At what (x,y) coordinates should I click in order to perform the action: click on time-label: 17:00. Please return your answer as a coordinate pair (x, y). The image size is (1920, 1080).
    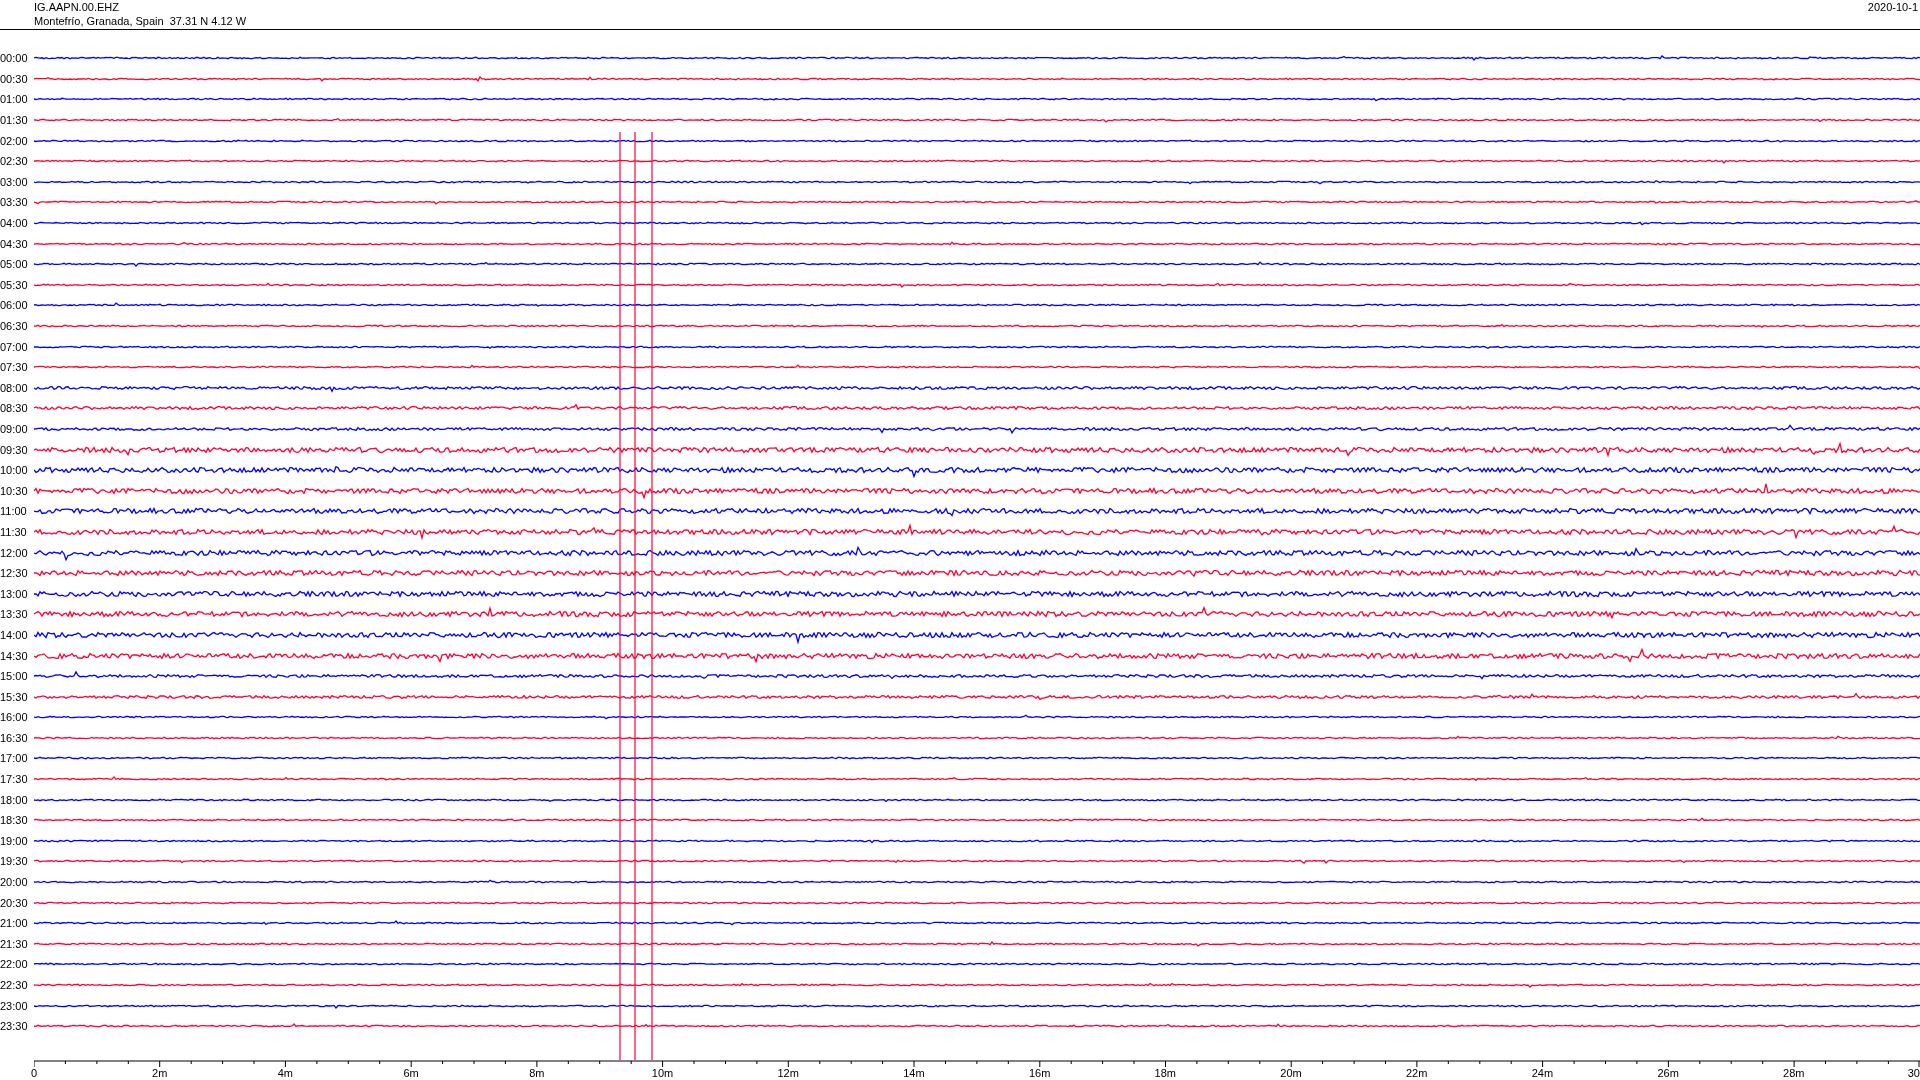
    Looking at the image, I should click on (14, 758).